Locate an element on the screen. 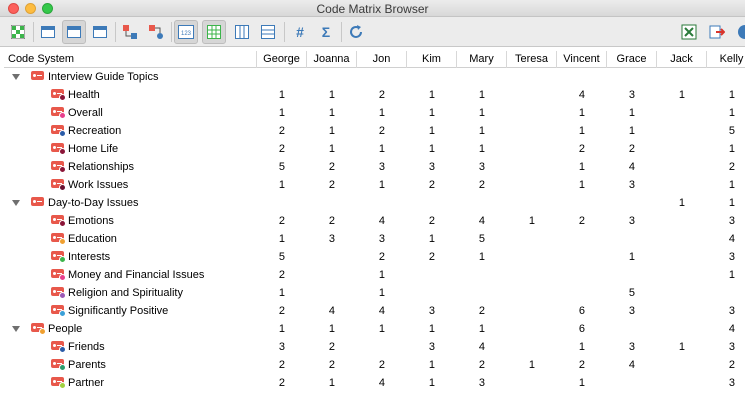 Image resolution: width=745 pixels, height=394 pixels. column-header-kelly: Kelly is located at coordinates (725, 59).